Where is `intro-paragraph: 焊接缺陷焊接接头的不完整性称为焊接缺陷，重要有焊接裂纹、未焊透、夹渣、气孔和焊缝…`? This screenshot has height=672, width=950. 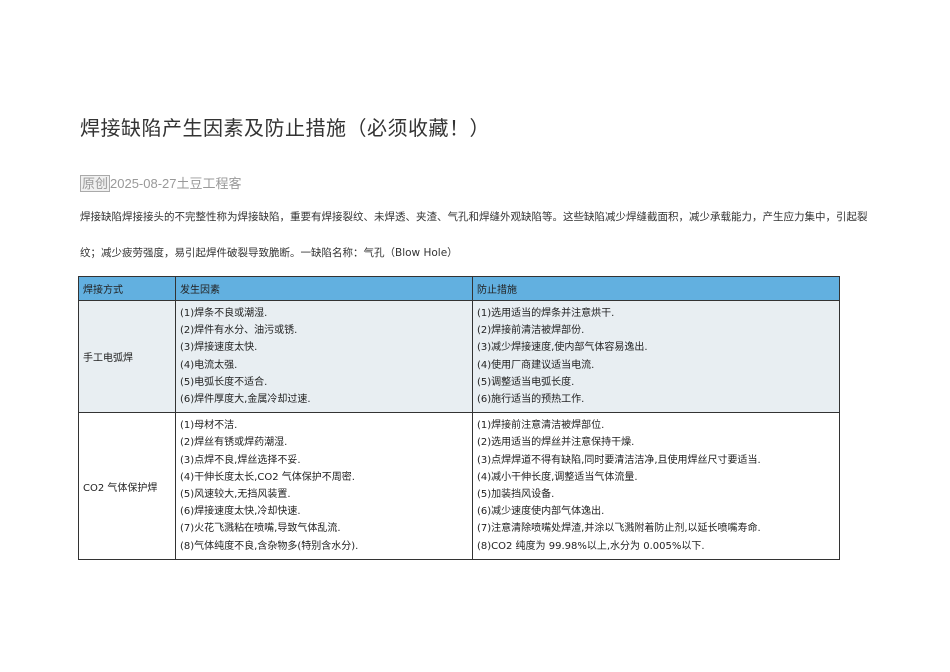
intro-paragraph: 焊接缺陷焊接接头的不完整性称为焊接缺陷，重要有焊接裂纹、未焊透、夹渣、气孔和焊缝… is located at coordinates (474, 235).